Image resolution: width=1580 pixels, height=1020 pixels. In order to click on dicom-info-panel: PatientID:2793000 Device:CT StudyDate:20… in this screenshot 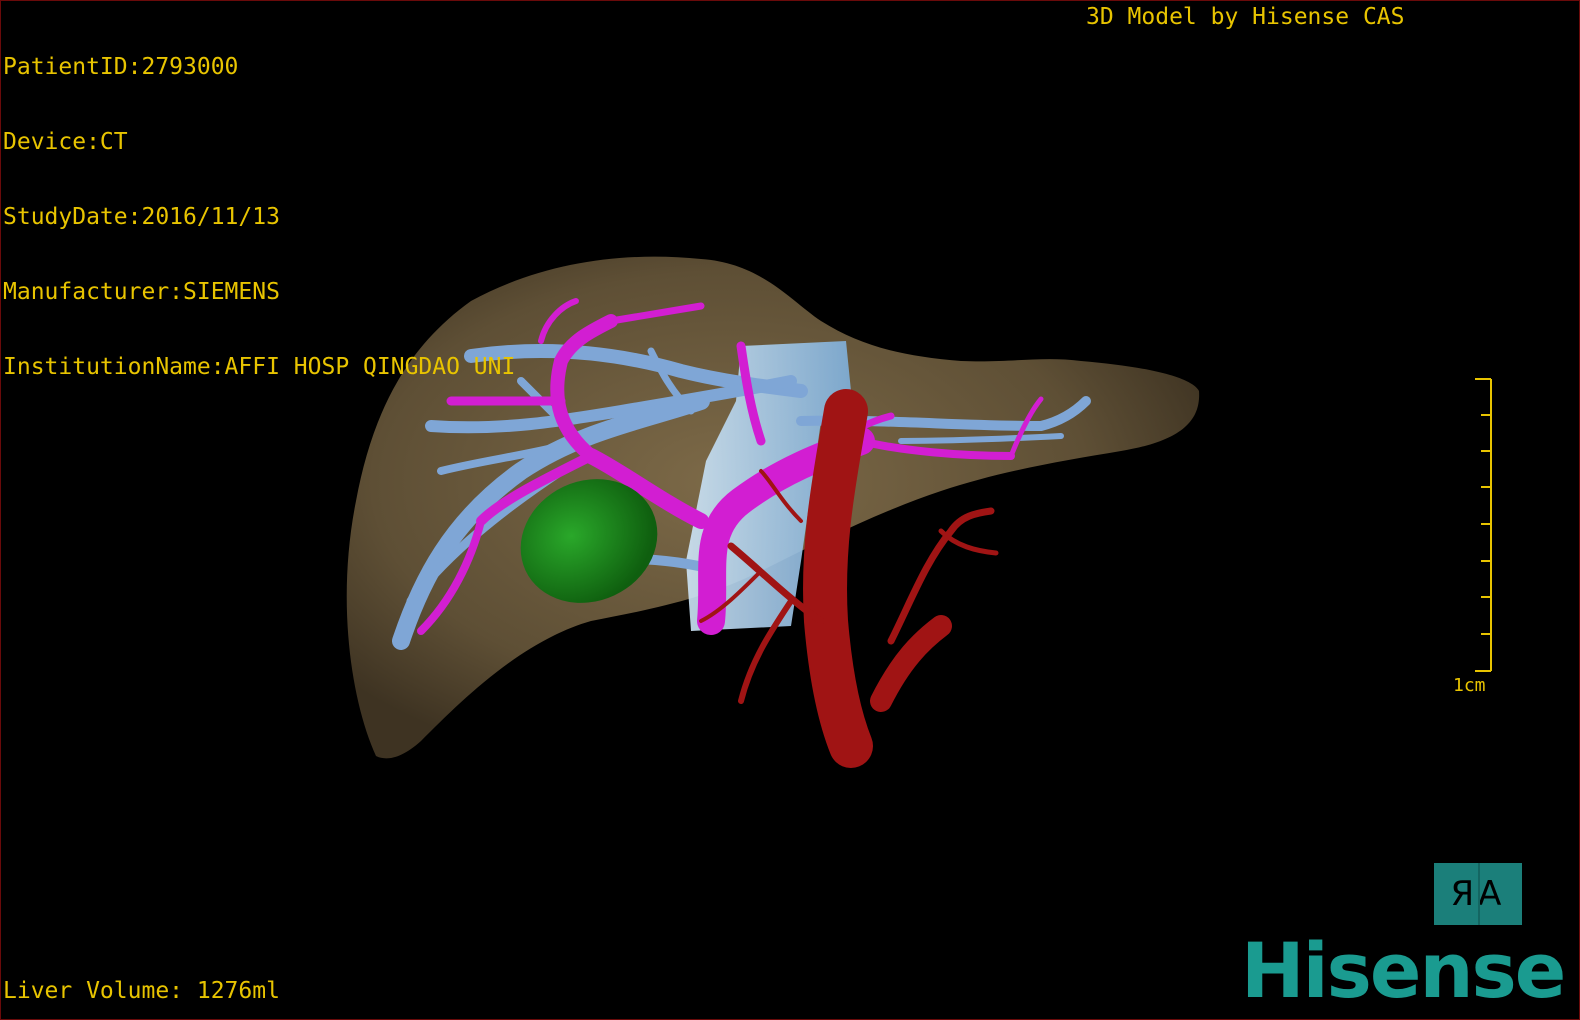, I will do `click(259, 217)`.